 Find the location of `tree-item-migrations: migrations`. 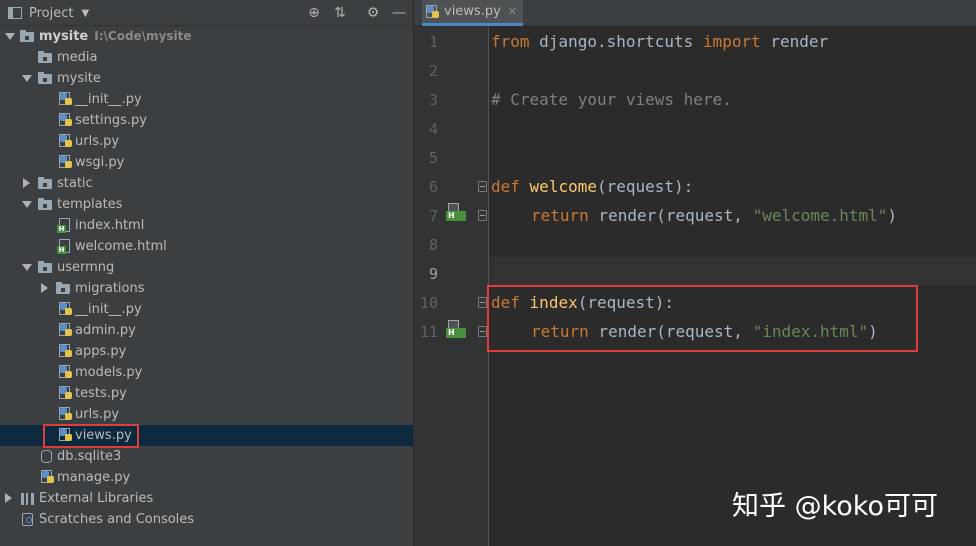

tree-item-migrations: migrations is located at coordinates (206, 288).